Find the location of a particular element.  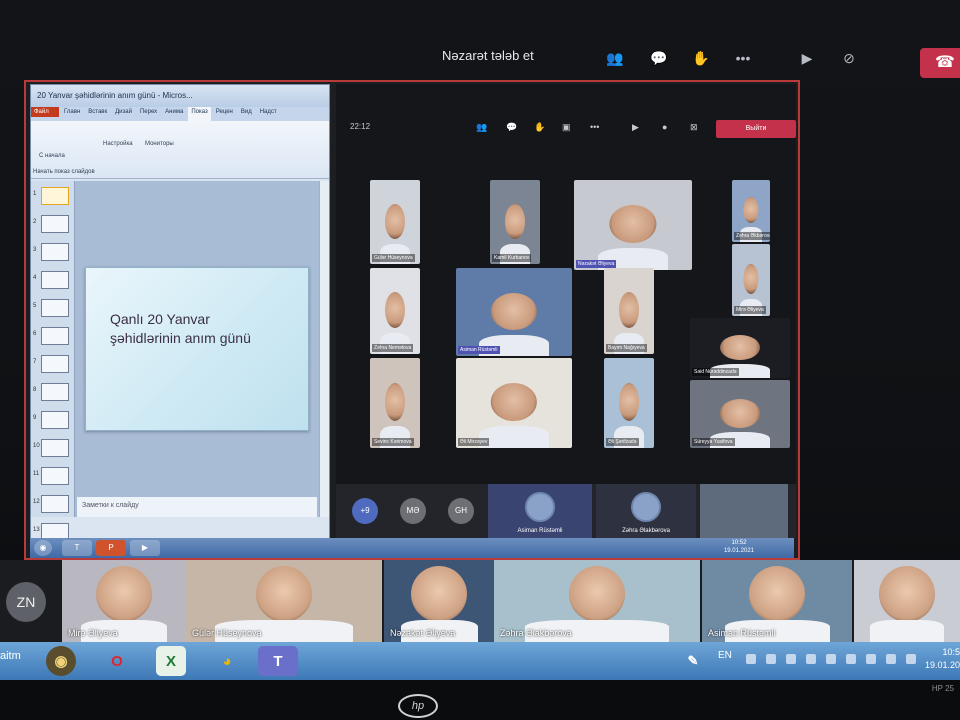

tab-view: Вид is located at coordinates (246, 114).